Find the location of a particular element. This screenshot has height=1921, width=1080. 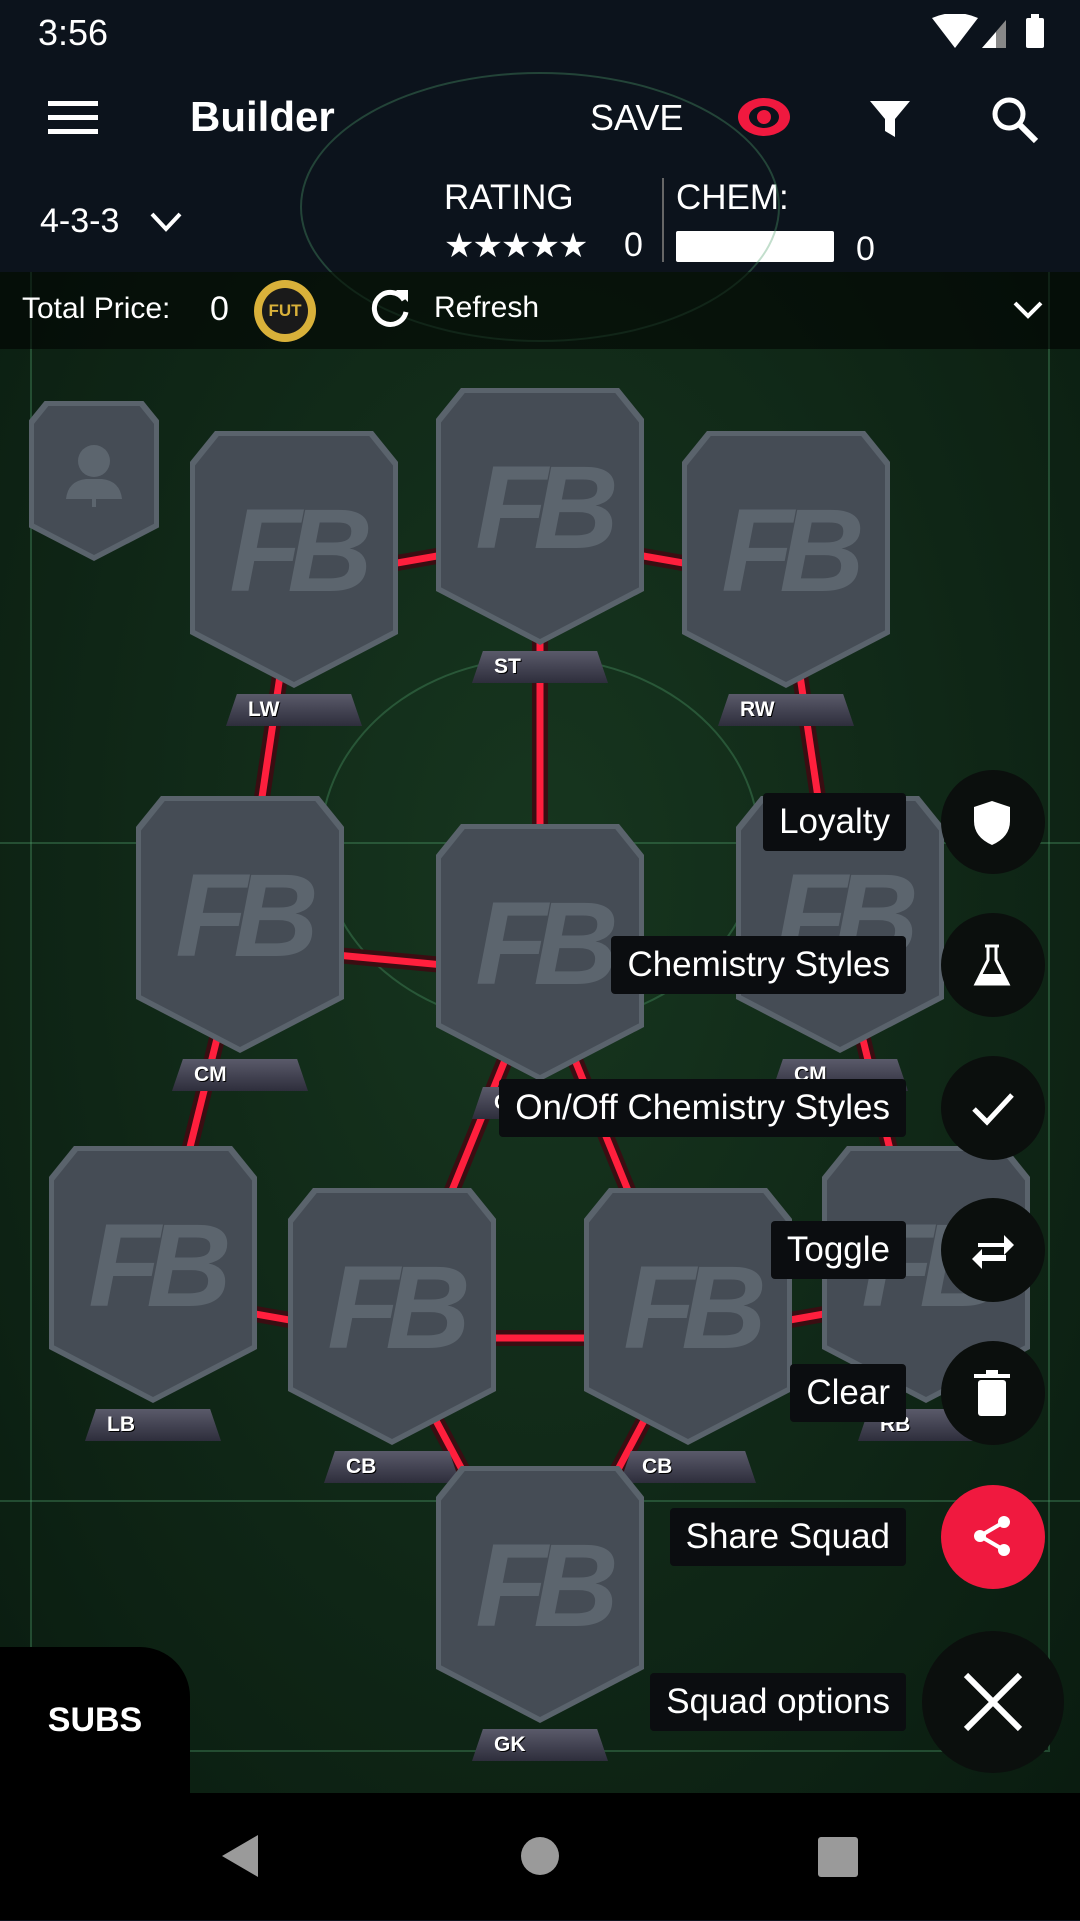

check-icon is located at coordinates (993, 1109).